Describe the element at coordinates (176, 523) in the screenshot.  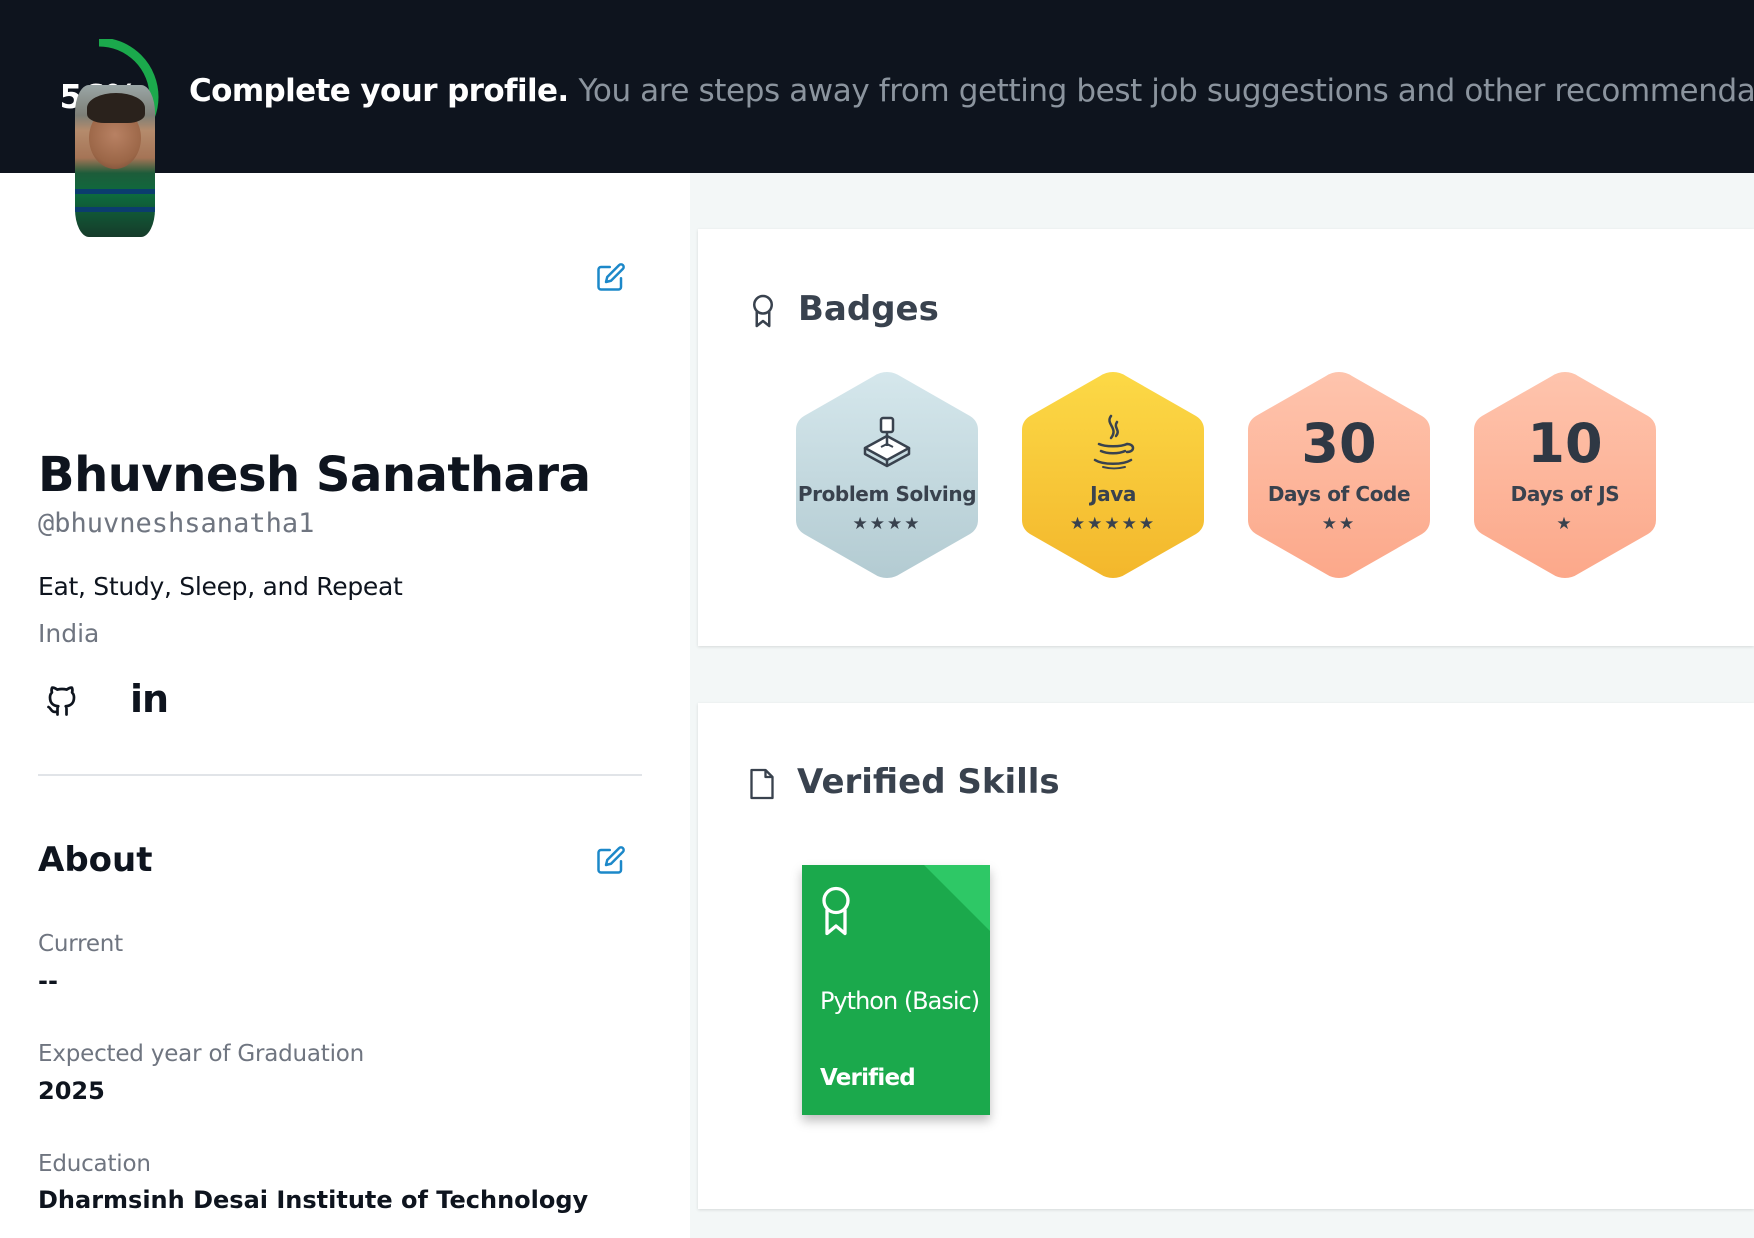
I see `profile-handle: @bhuvneshsanatha1` at that location.